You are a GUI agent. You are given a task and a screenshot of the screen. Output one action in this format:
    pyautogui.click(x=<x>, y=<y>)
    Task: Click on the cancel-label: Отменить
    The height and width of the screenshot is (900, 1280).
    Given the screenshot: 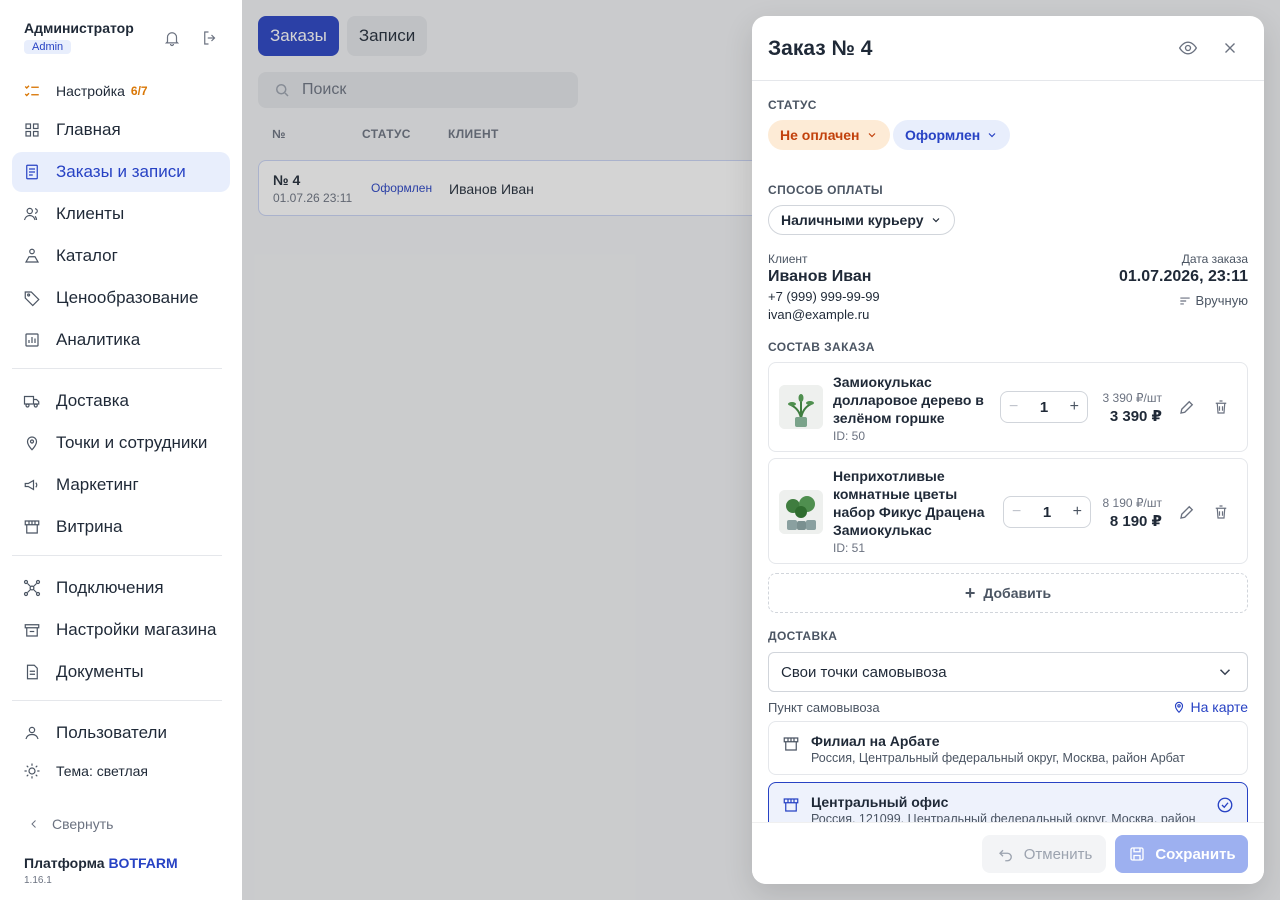 What is the action you would take?
    pyautogui.click(x=1058, y=854)
    